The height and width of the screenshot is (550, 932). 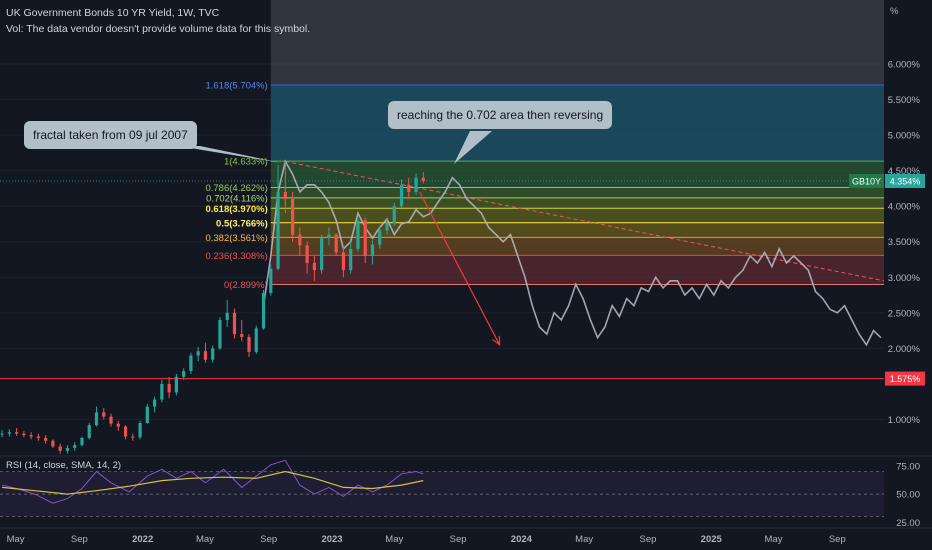 I want to click on price-tick-label: 6.000%, so click(x=904, y=64).